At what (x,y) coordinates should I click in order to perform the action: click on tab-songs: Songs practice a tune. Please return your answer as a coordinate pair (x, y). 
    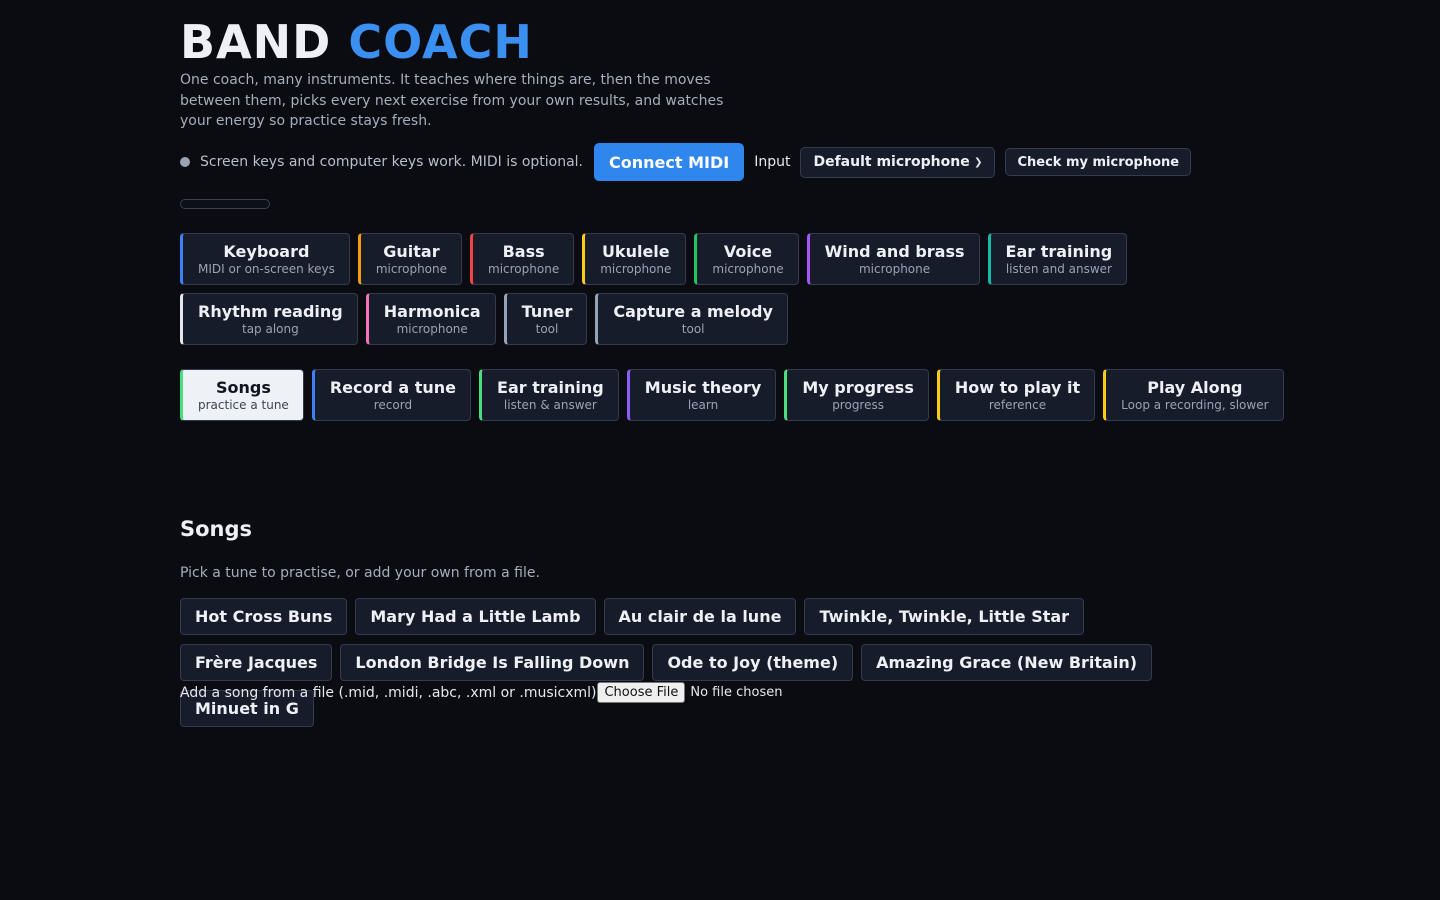
    Looking at the image, I should click on (242, 395).